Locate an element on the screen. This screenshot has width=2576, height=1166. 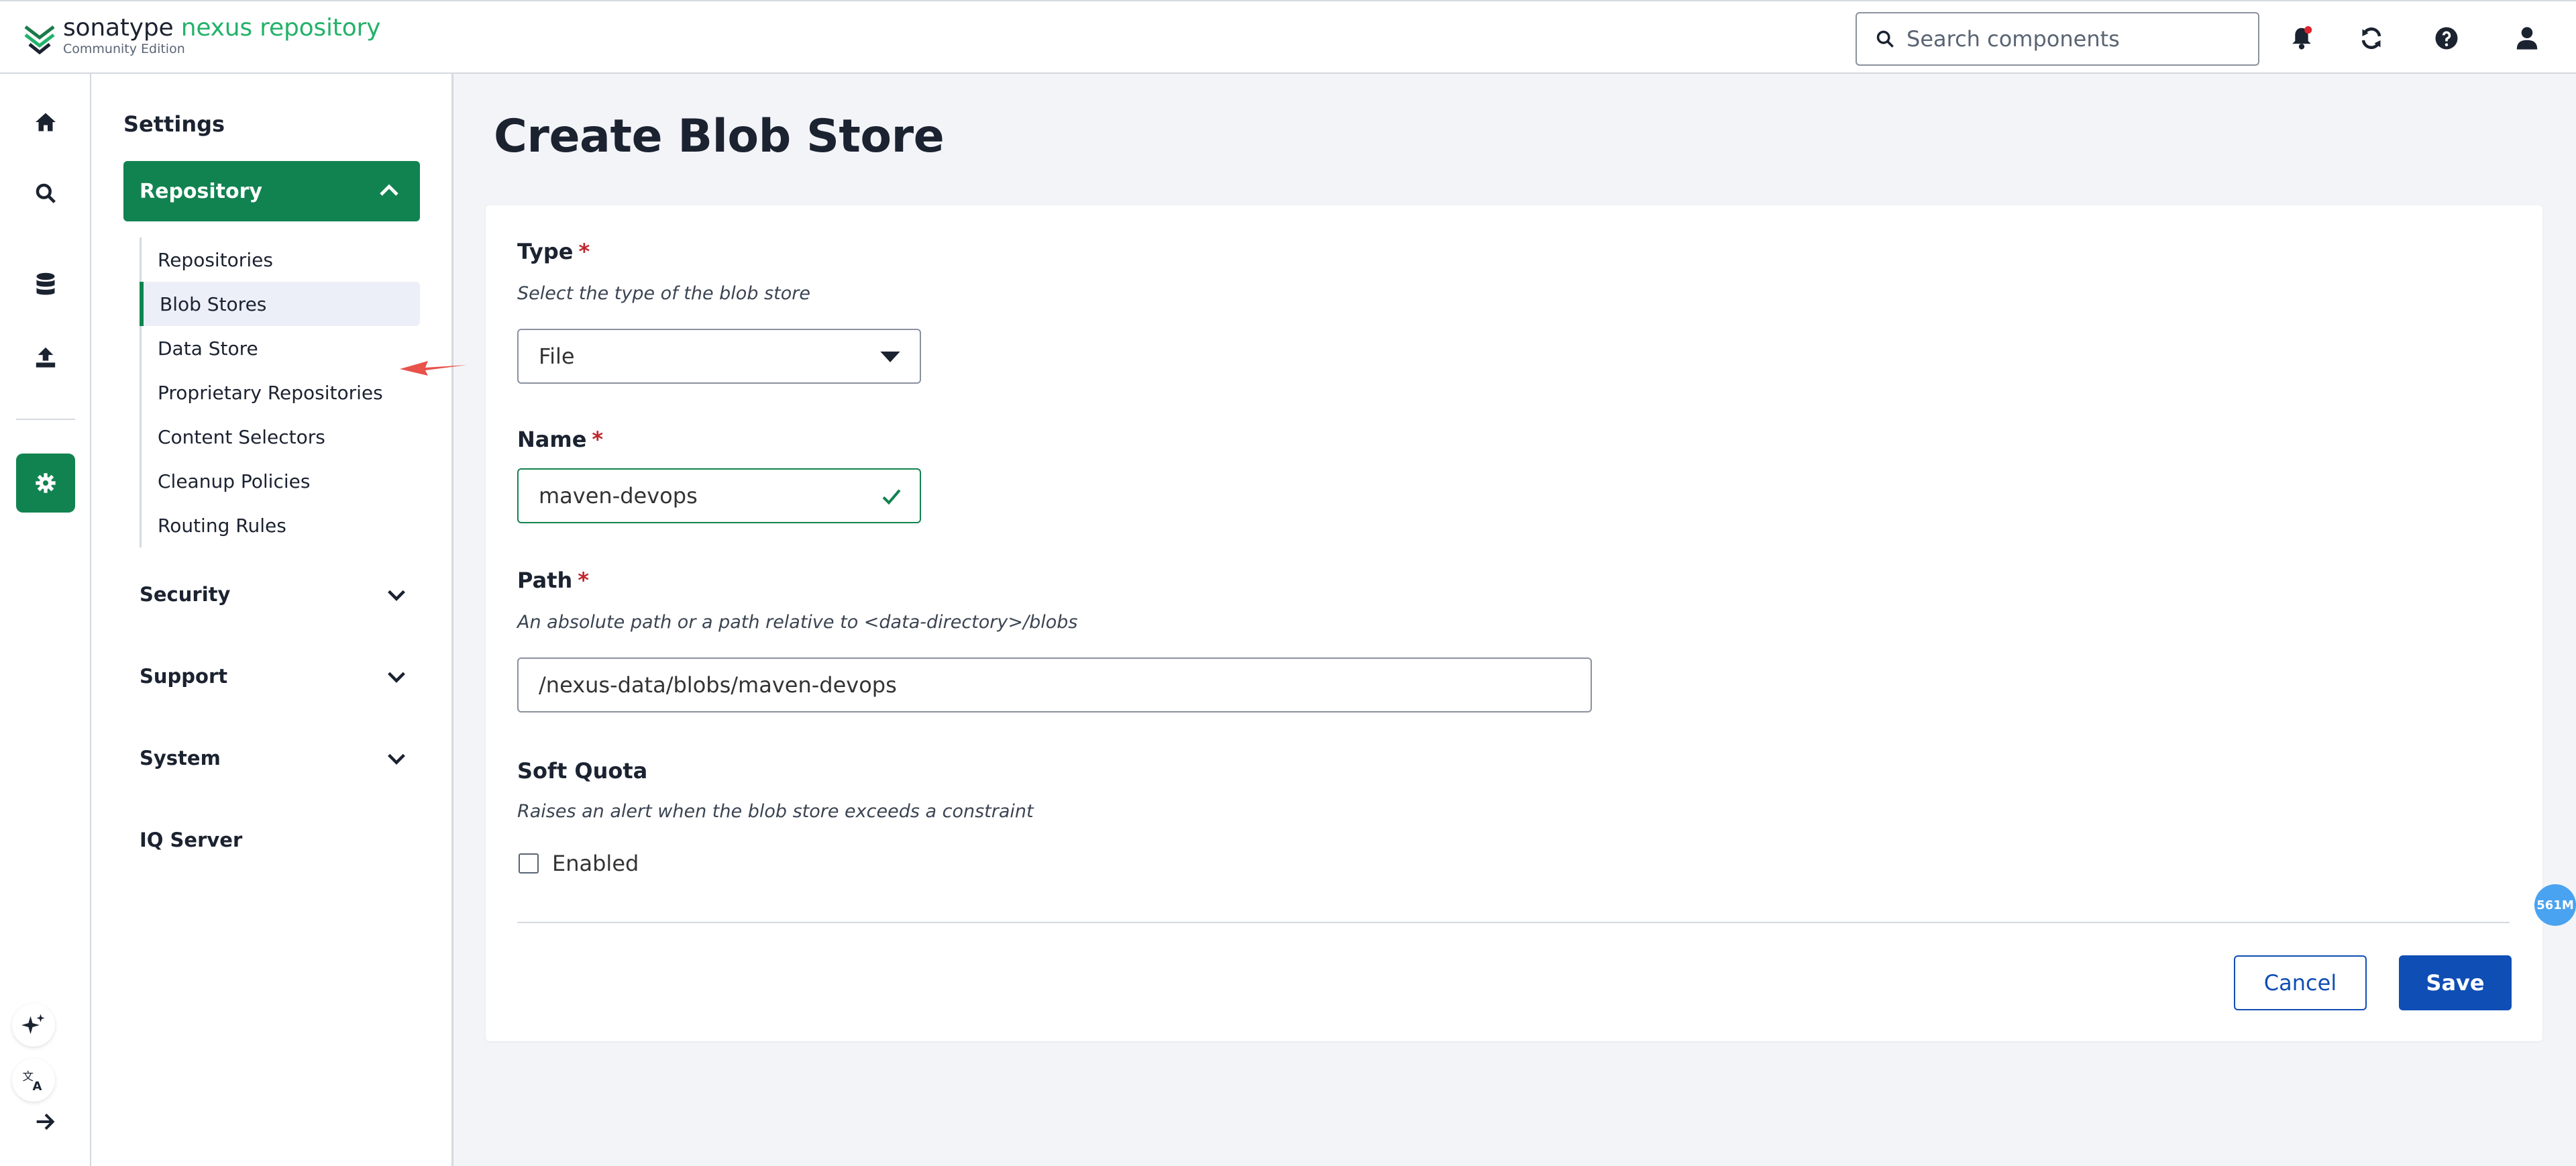
user-button is located at coordinates (2527, 38).